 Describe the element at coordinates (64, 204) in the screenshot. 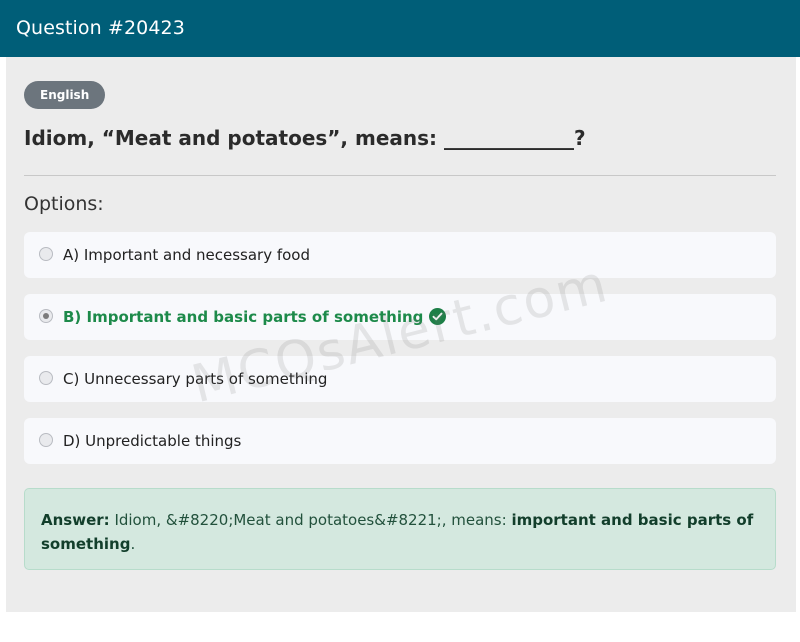

I see `options-heading: Options:` at that location.